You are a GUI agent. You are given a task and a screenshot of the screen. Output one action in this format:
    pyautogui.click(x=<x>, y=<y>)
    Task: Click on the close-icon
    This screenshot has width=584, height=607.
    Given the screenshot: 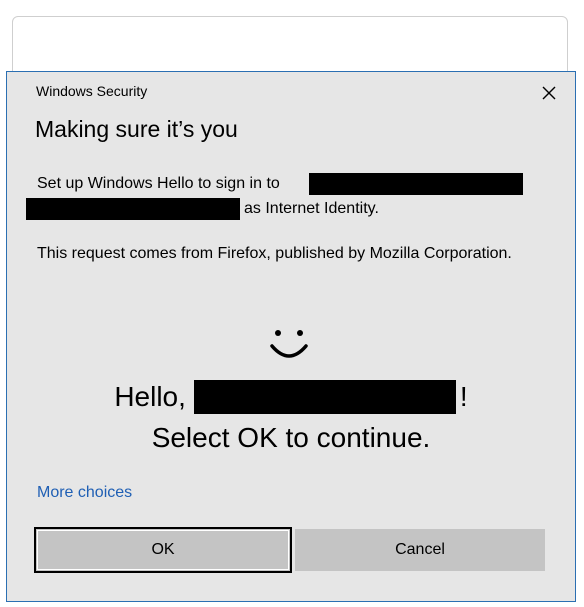 What is the action you would take?
    pyautogui.click(x=549, y=93)
    